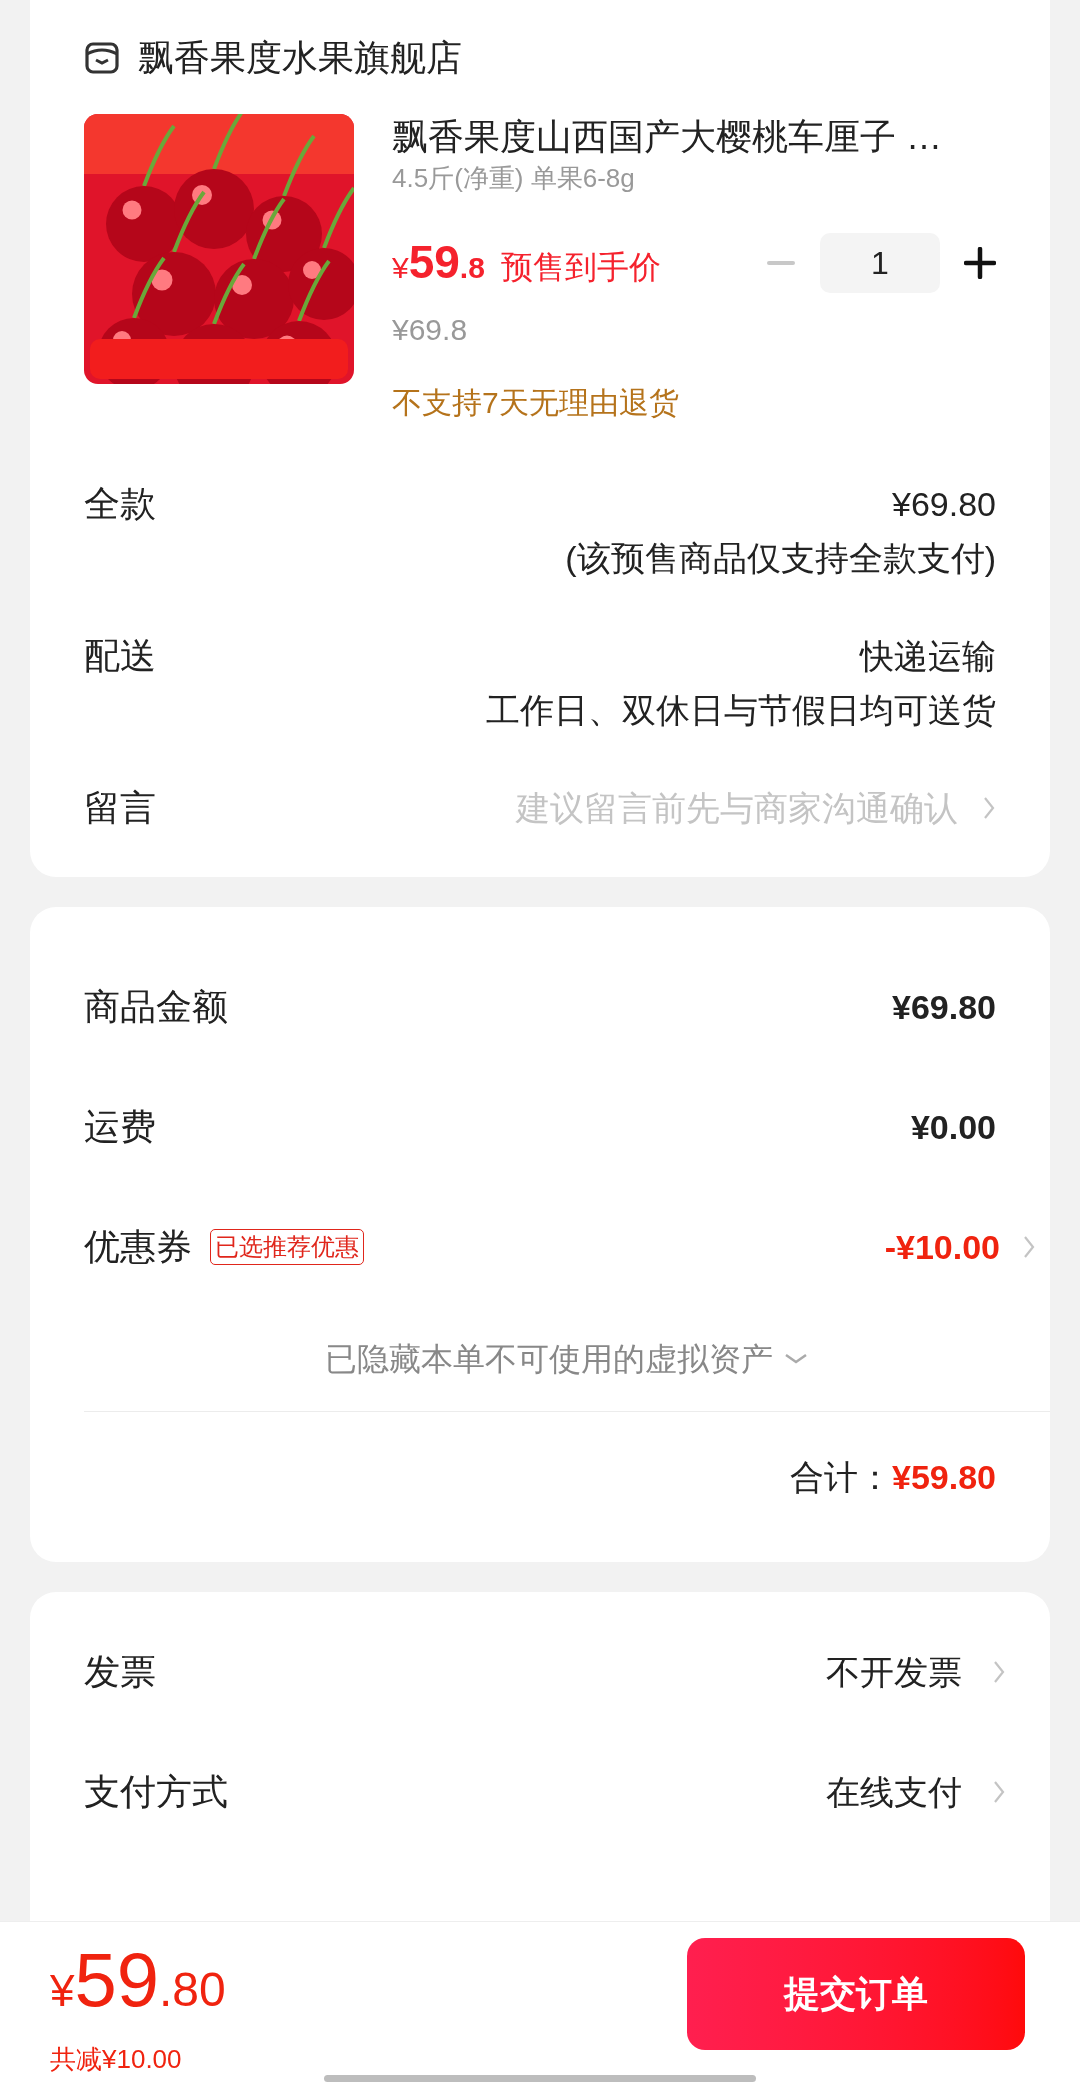 The height and width of the screenshot is (2089, 1080). Describe the element at coordinates (960, 1247) in the screenshot. I see `coupon-selector: -¥10.00` at that location.